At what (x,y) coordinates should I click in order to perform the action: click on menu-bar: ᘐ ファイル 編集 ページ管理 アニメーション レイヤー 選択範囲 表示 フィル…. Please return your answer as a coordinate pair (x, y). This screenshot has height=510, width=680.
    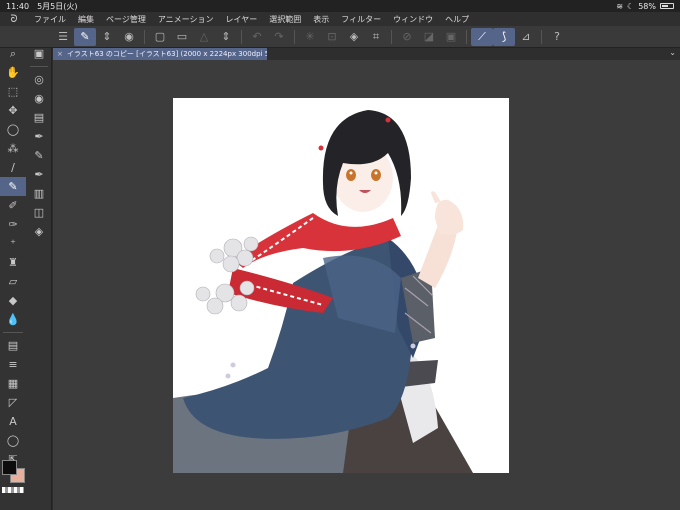
    Looking at the image, I should click on (340, 19).